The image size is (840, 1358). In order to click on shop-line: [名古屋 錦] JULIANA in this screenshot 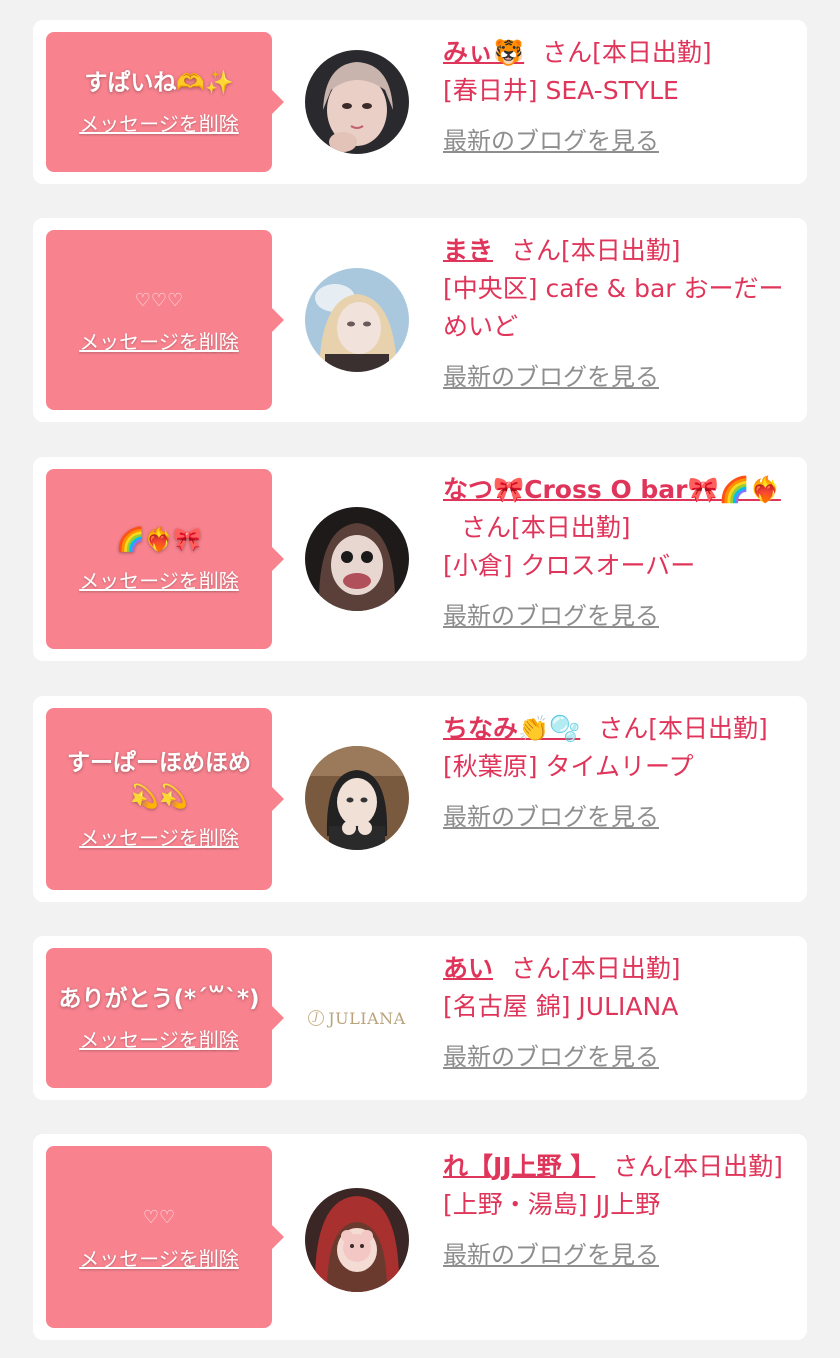, I will do `click(619, 1007)`.